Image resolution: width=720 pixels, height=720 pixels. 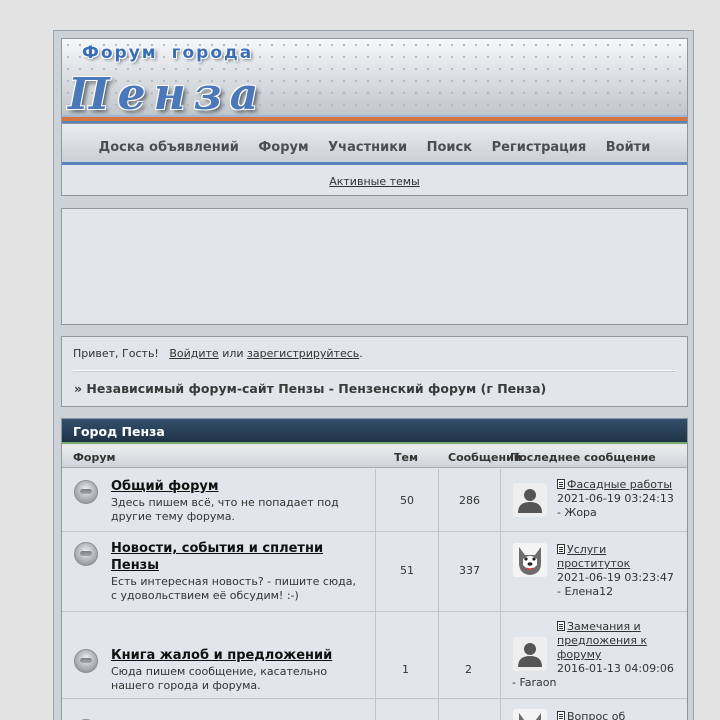 I want to click on last-post-time: 2021-06-19 03:24:13, so click(x=615, y=498).